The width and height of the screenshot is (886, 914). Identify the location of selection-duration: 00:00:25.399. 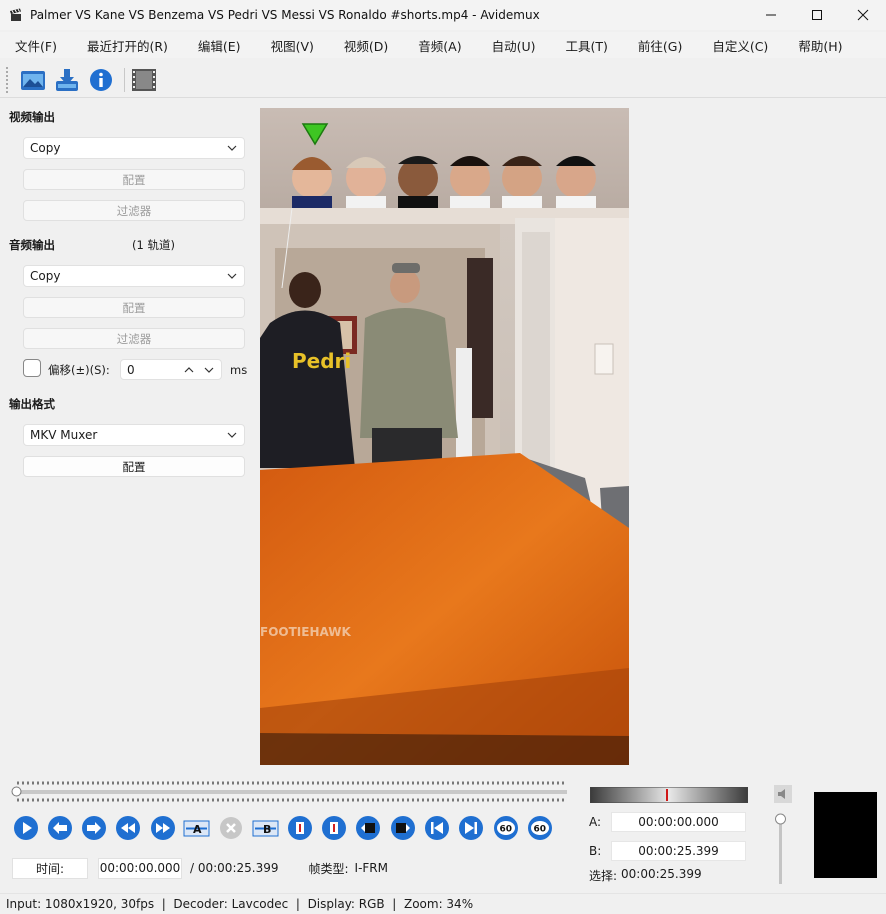
(661, 874).